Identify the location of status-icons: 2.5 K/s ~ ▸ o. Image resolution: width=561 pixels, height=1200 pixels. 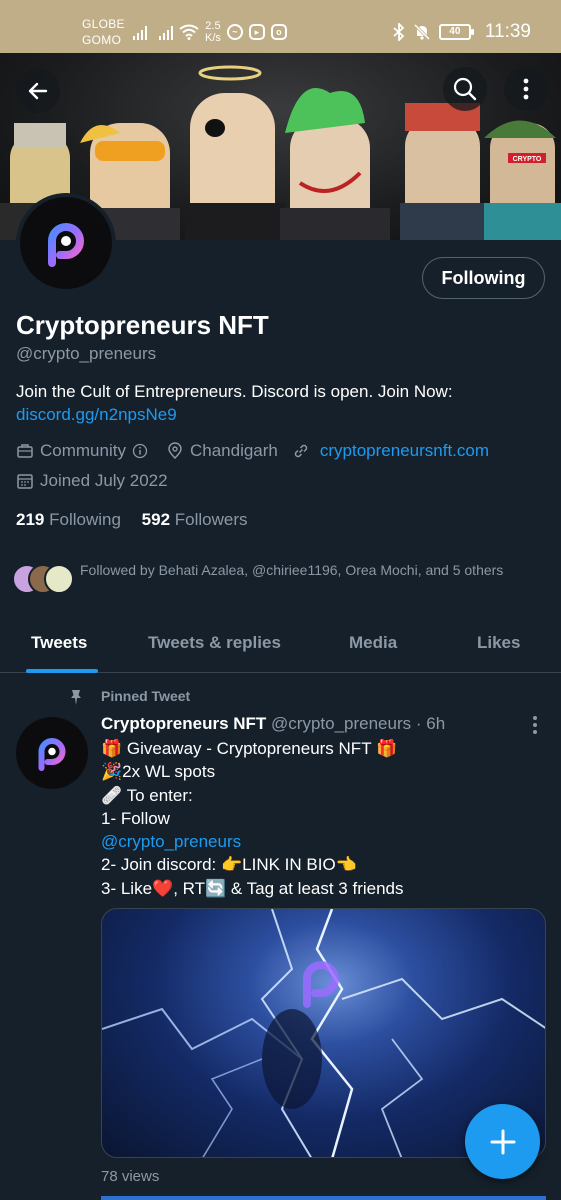
(210, 32).